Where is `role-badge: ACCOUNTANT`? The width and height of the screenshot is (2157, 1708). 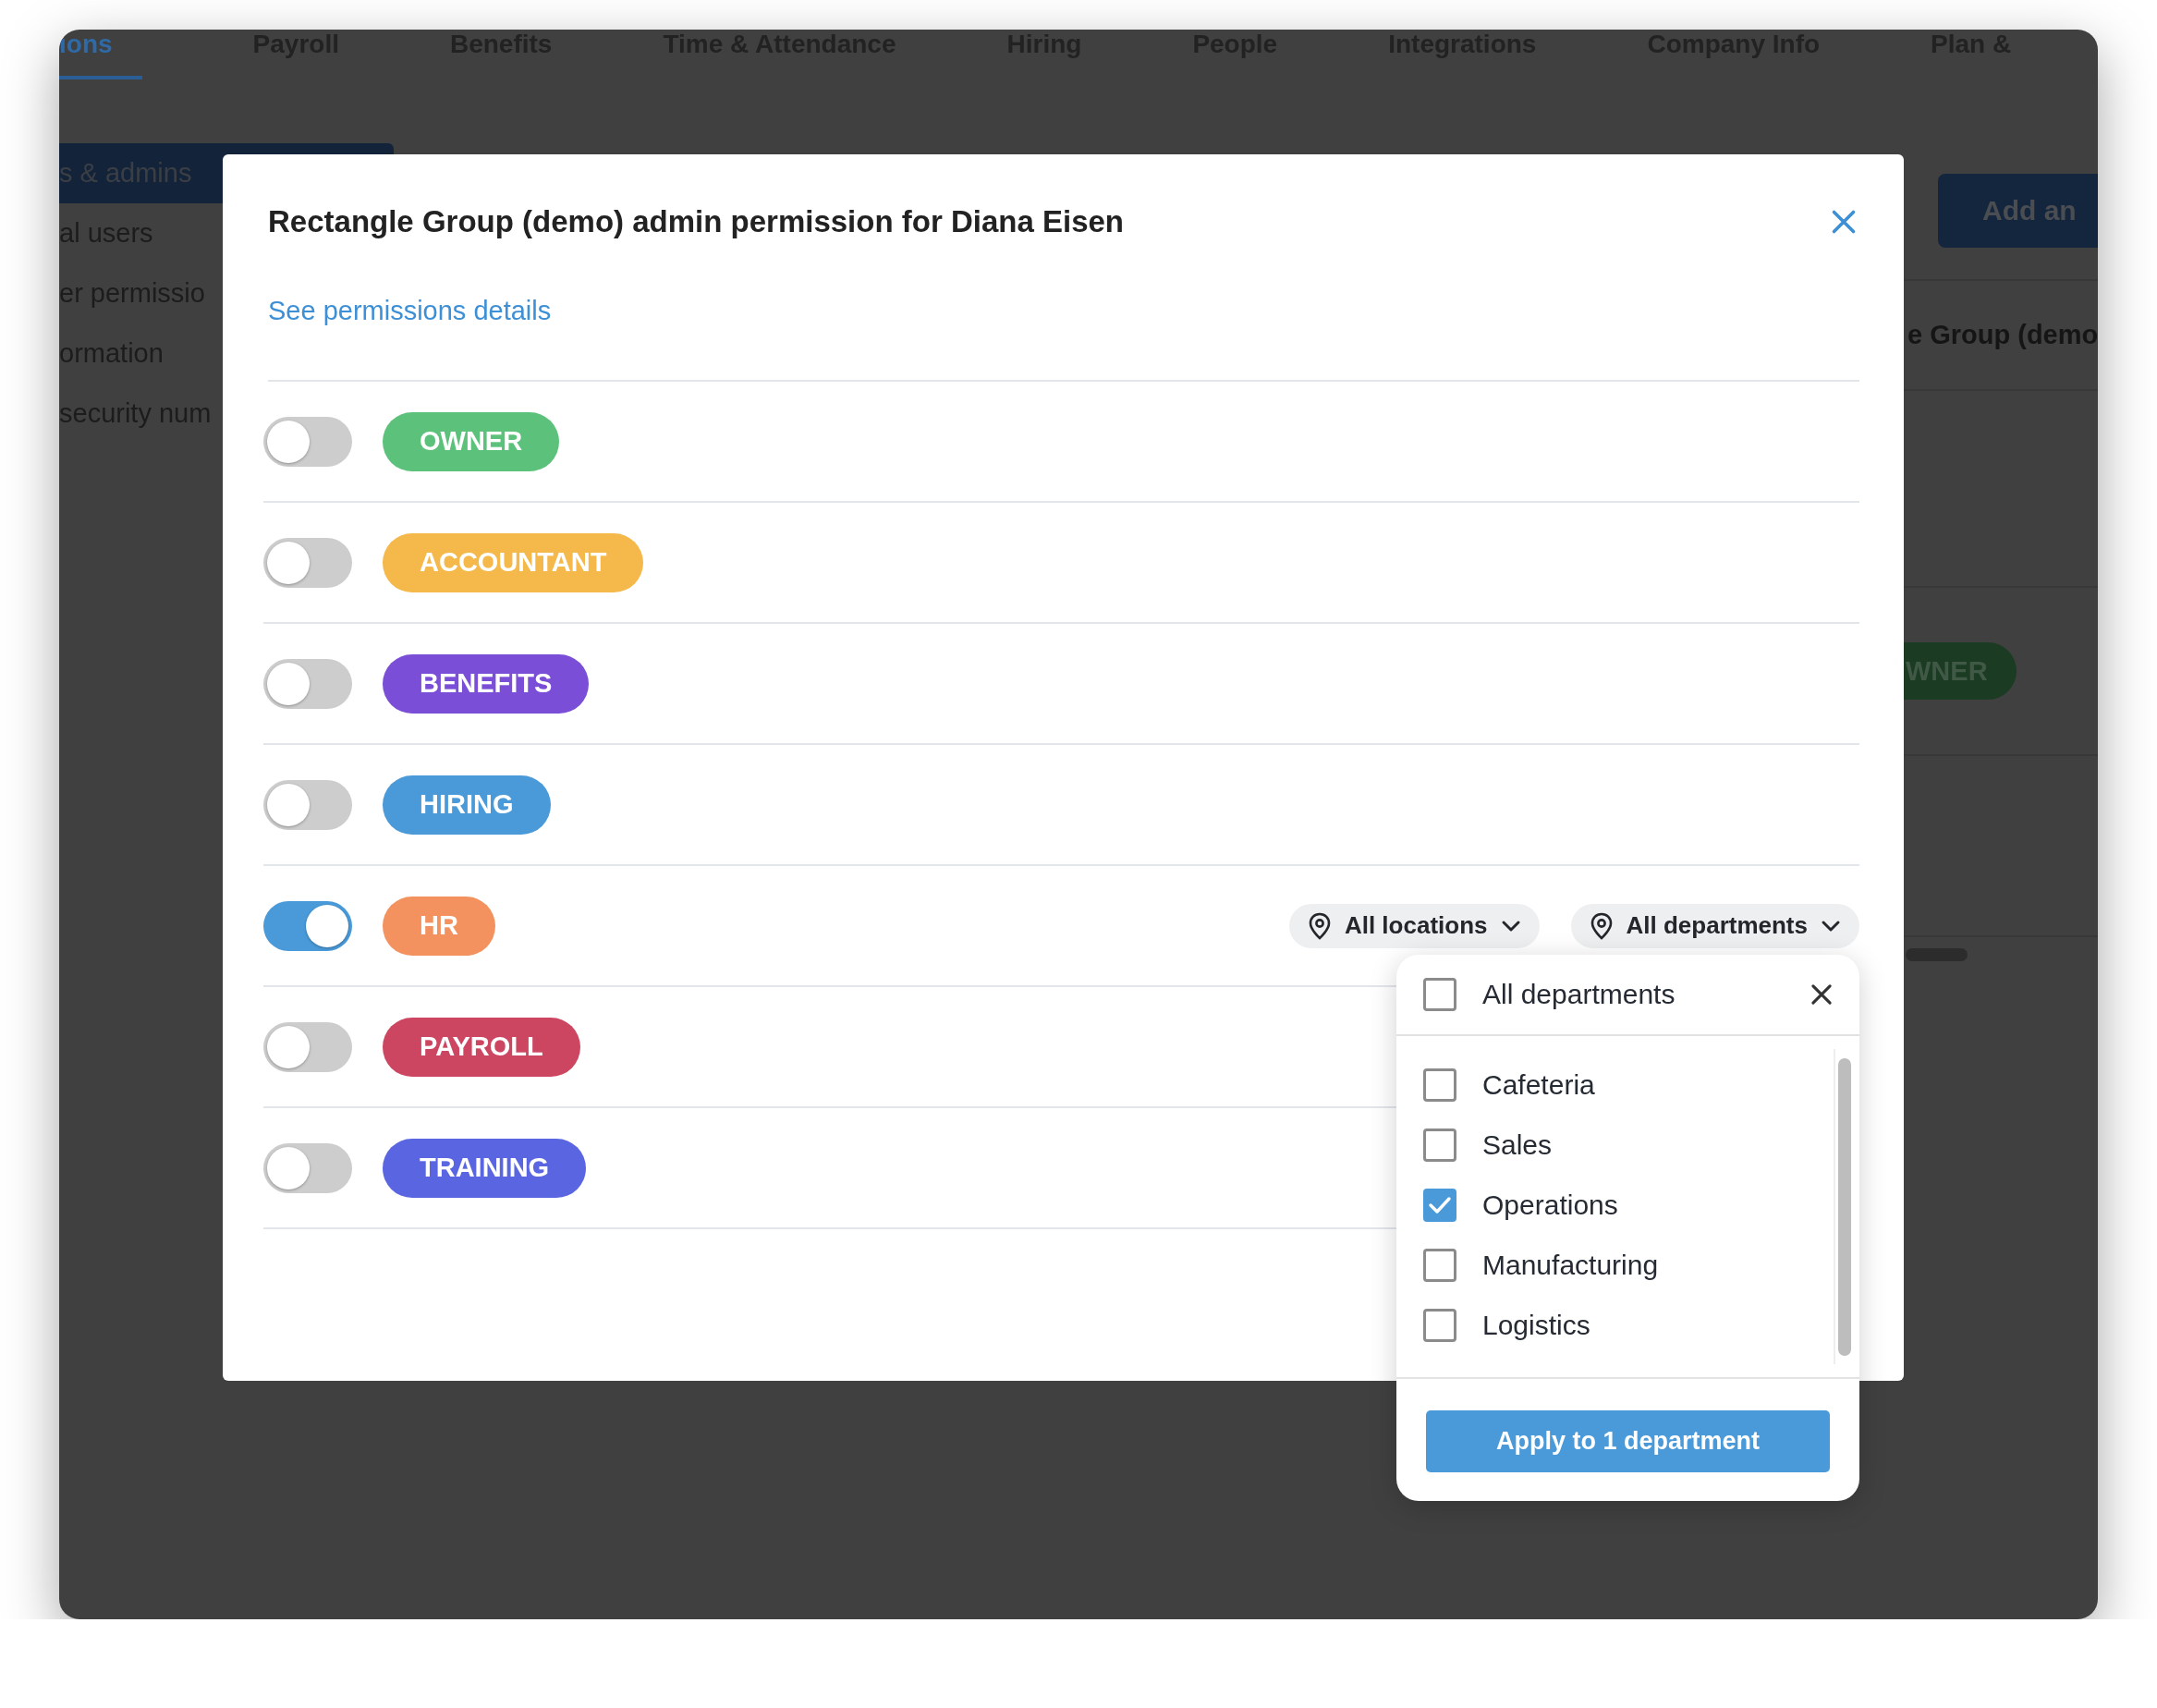
role-badge: ACCOUNTANT is located at coordinates (513, 562).